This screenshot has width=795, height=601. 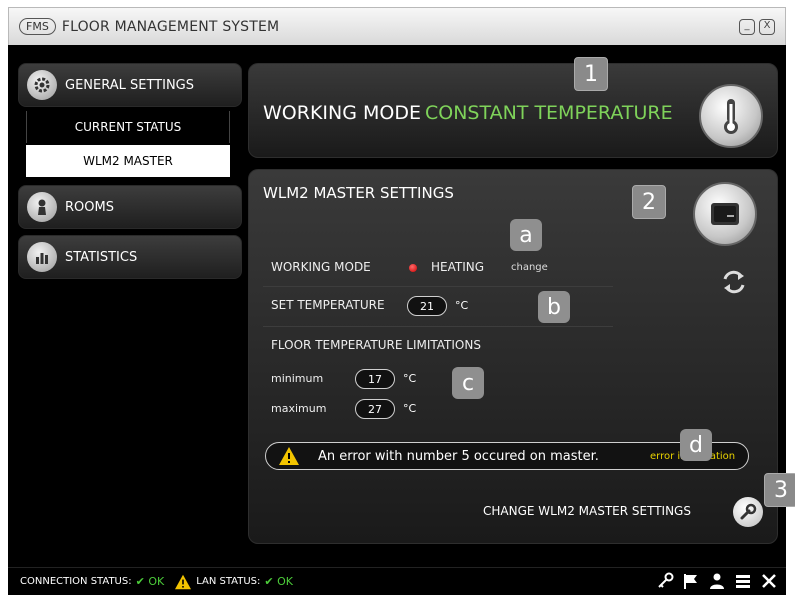 I want to click on toolbar-icons, so click(x=717, y=581).